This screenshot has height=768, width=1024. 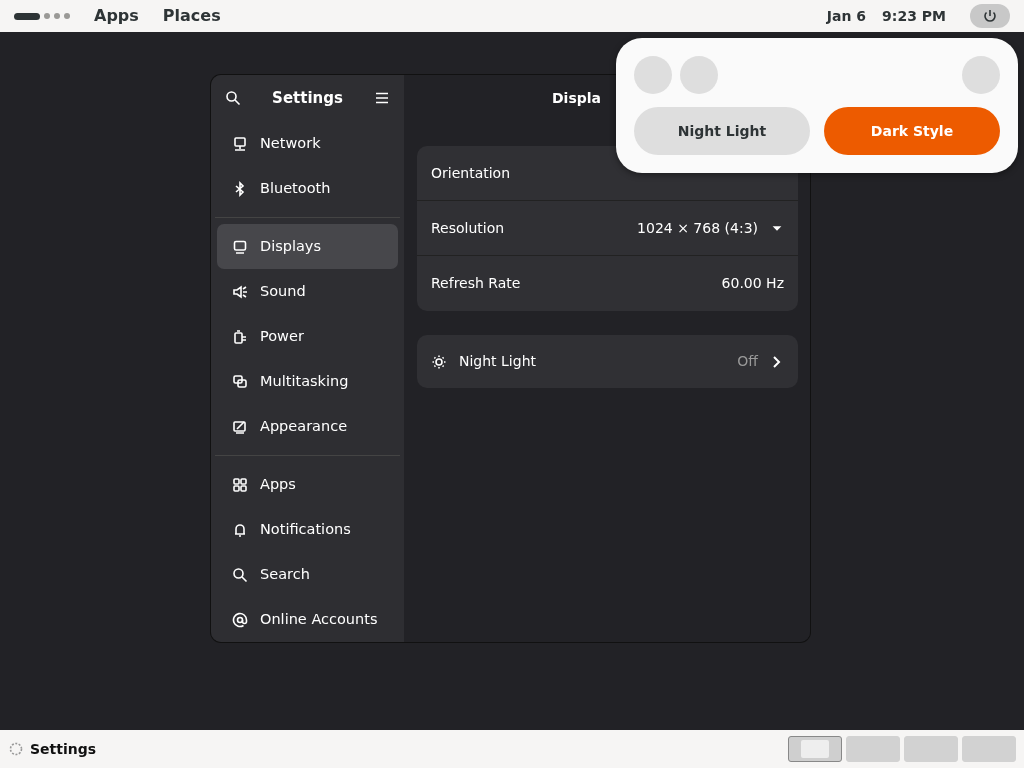 What do you see at coordinates (607, 361) in the screenshot?
I see `night-light-row: Night Light Off` at bounding box center [607, 361].